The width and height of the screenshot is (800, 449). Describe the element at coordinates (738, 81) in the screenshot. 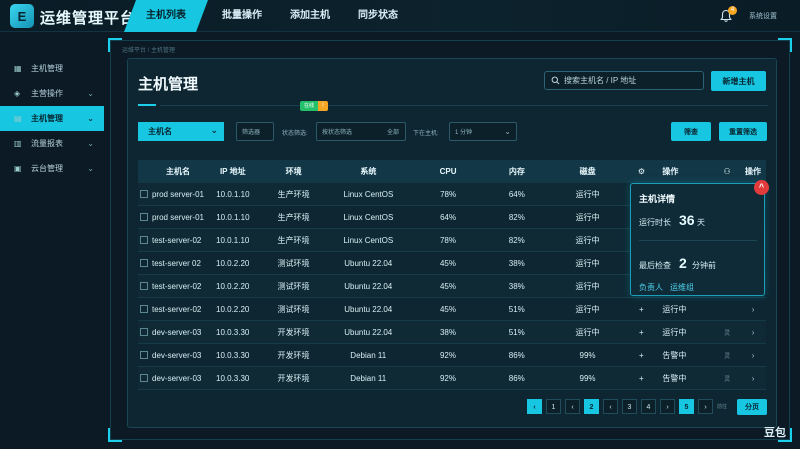

I see `new-host-button: 新增主机` at that location.